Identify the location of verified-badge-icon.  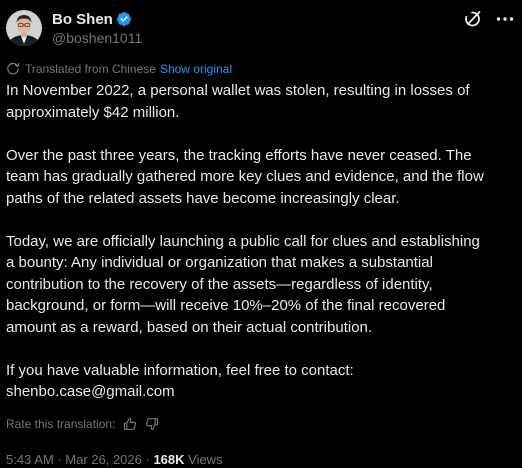
(124, 19).